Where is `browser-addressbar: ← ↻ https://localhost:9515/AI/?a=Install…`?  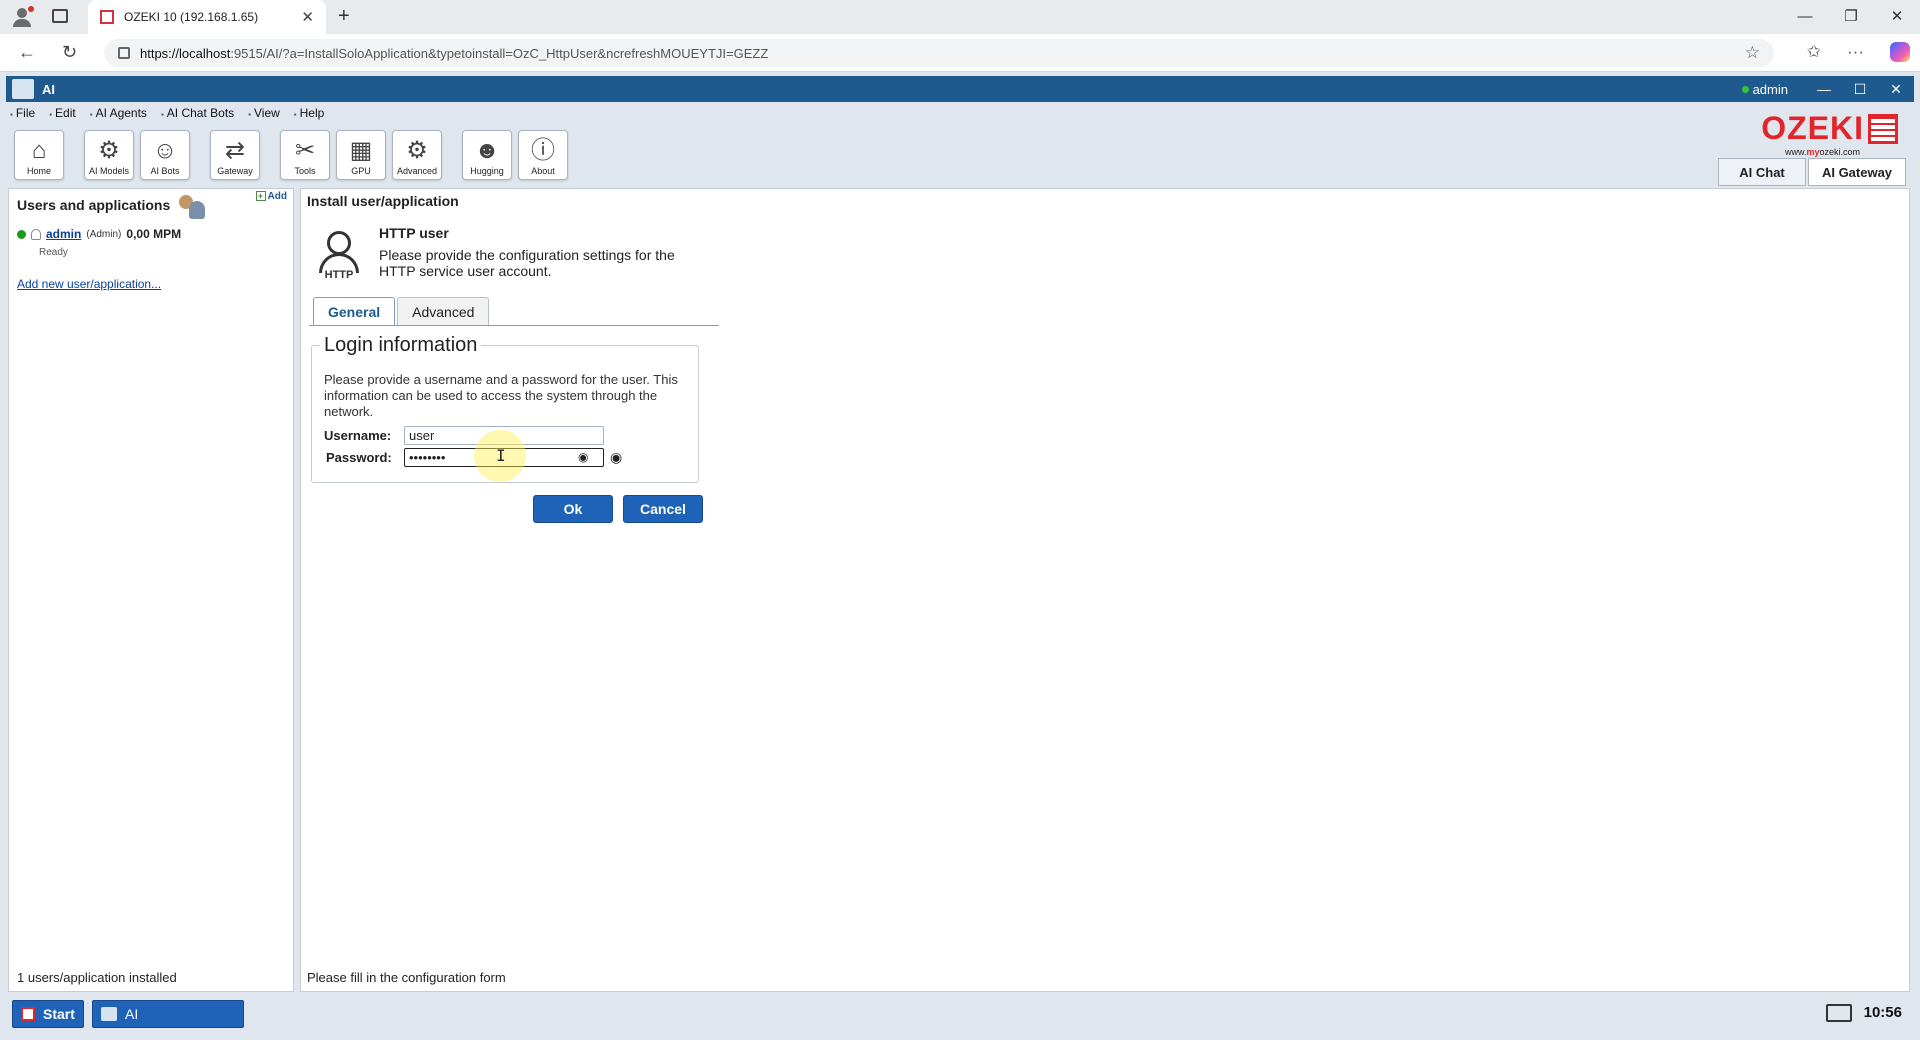 browser-addressbar: ← ↻ https://localhost:9515/AI/?a=Install… is located at coordinates (960, 53).